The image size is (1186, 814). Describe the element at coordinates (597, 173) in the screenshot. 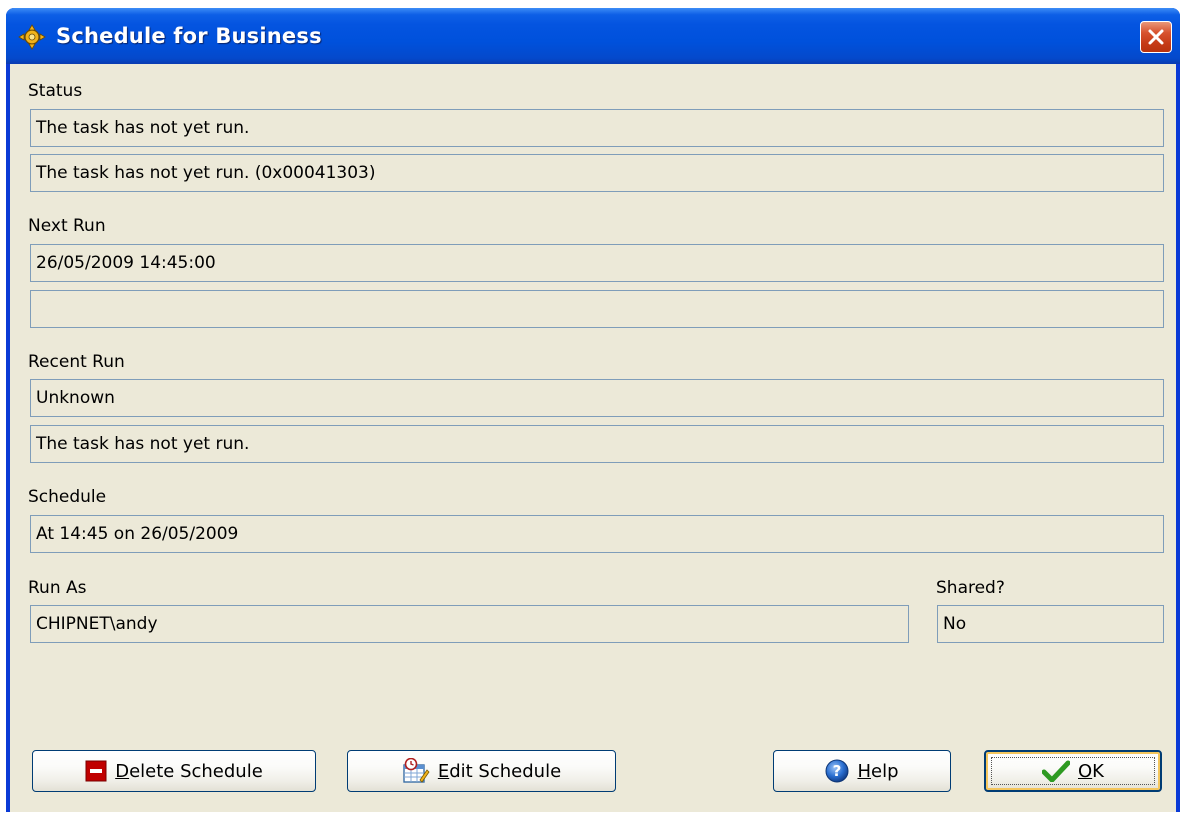

I see `status-field-2: The task has not yet run. (0x00041303)` at that location.